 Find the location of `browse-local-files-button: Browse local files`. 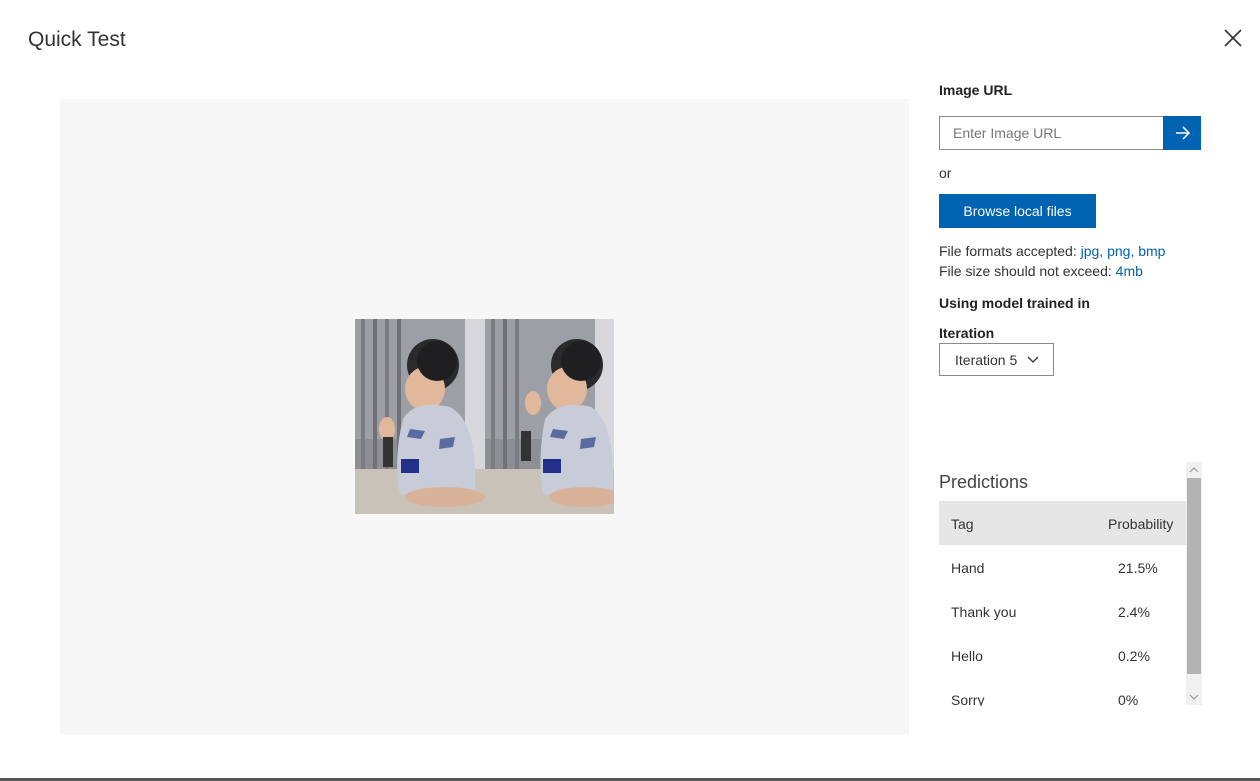

browse-local-files-button: Browse local files is located at coordinates (1017, 211).